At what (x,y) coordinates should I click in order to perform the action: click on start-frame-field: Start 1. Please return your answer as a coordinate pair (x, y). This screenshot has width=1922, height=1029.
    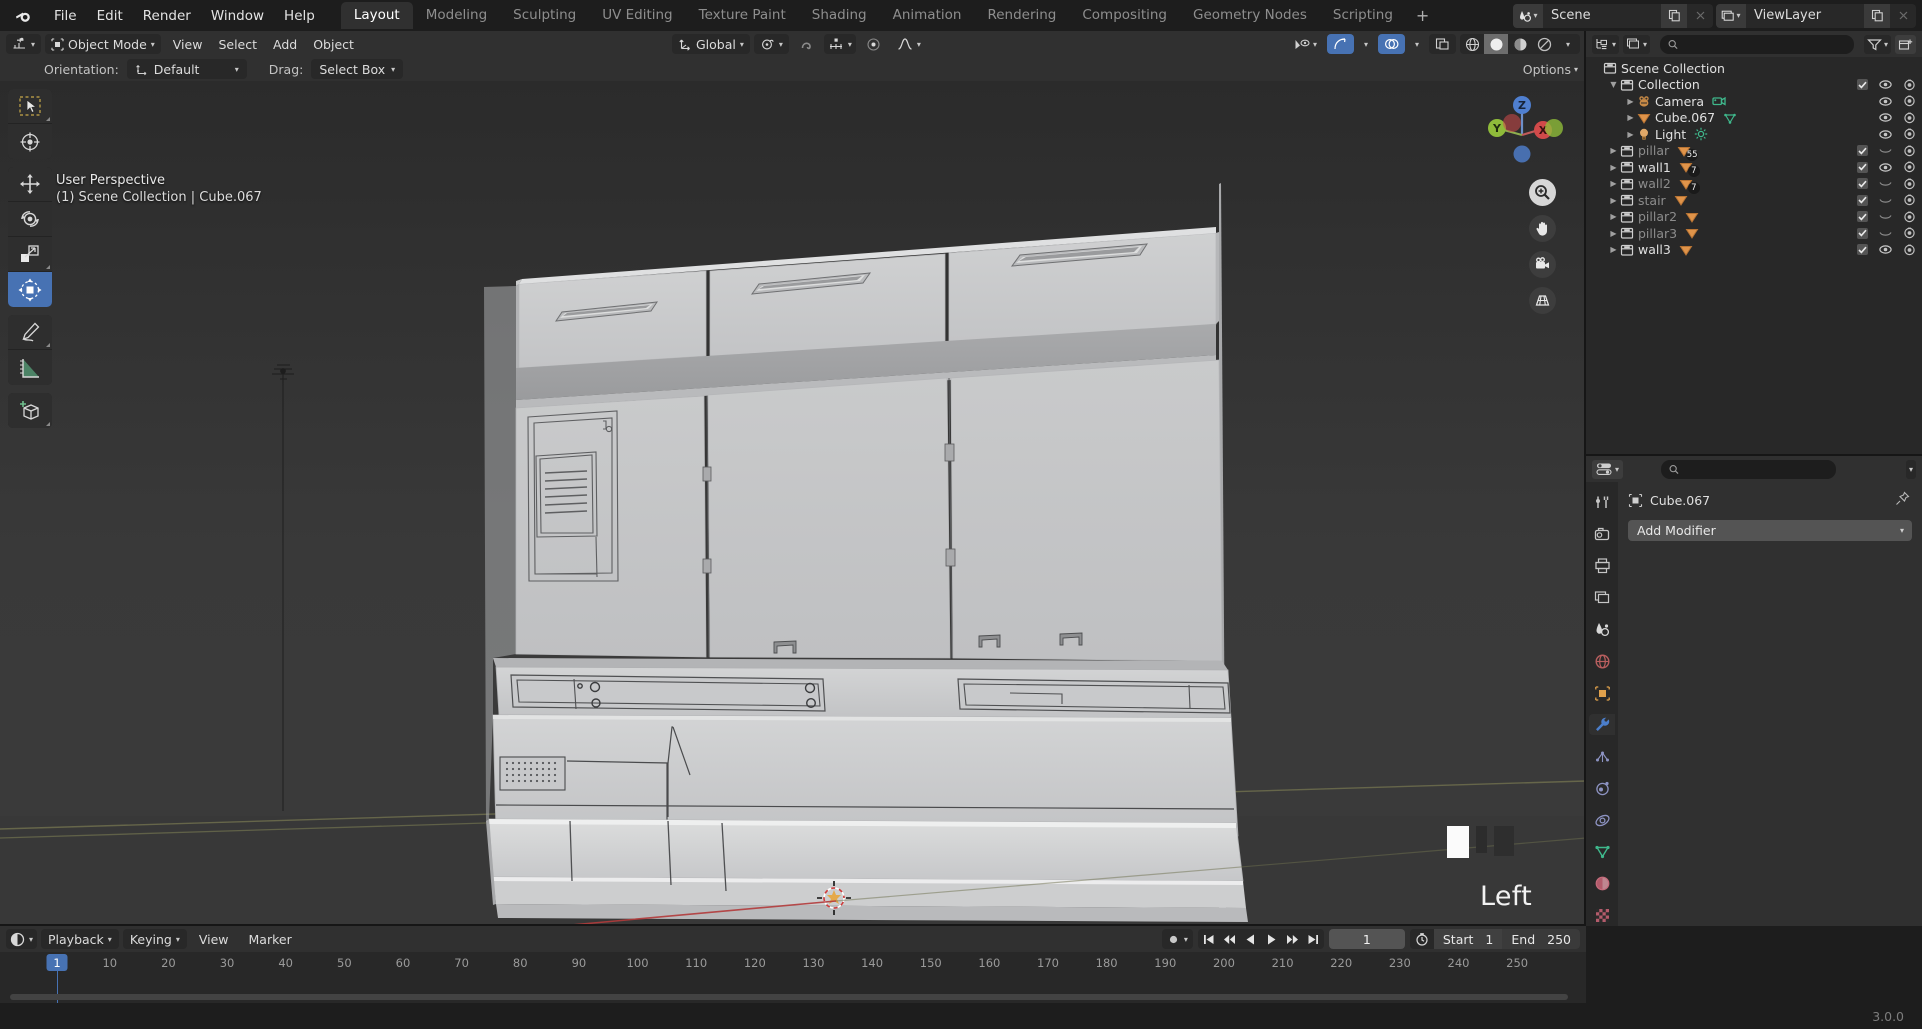
    Looking at the image, I should click on (1468, 939).